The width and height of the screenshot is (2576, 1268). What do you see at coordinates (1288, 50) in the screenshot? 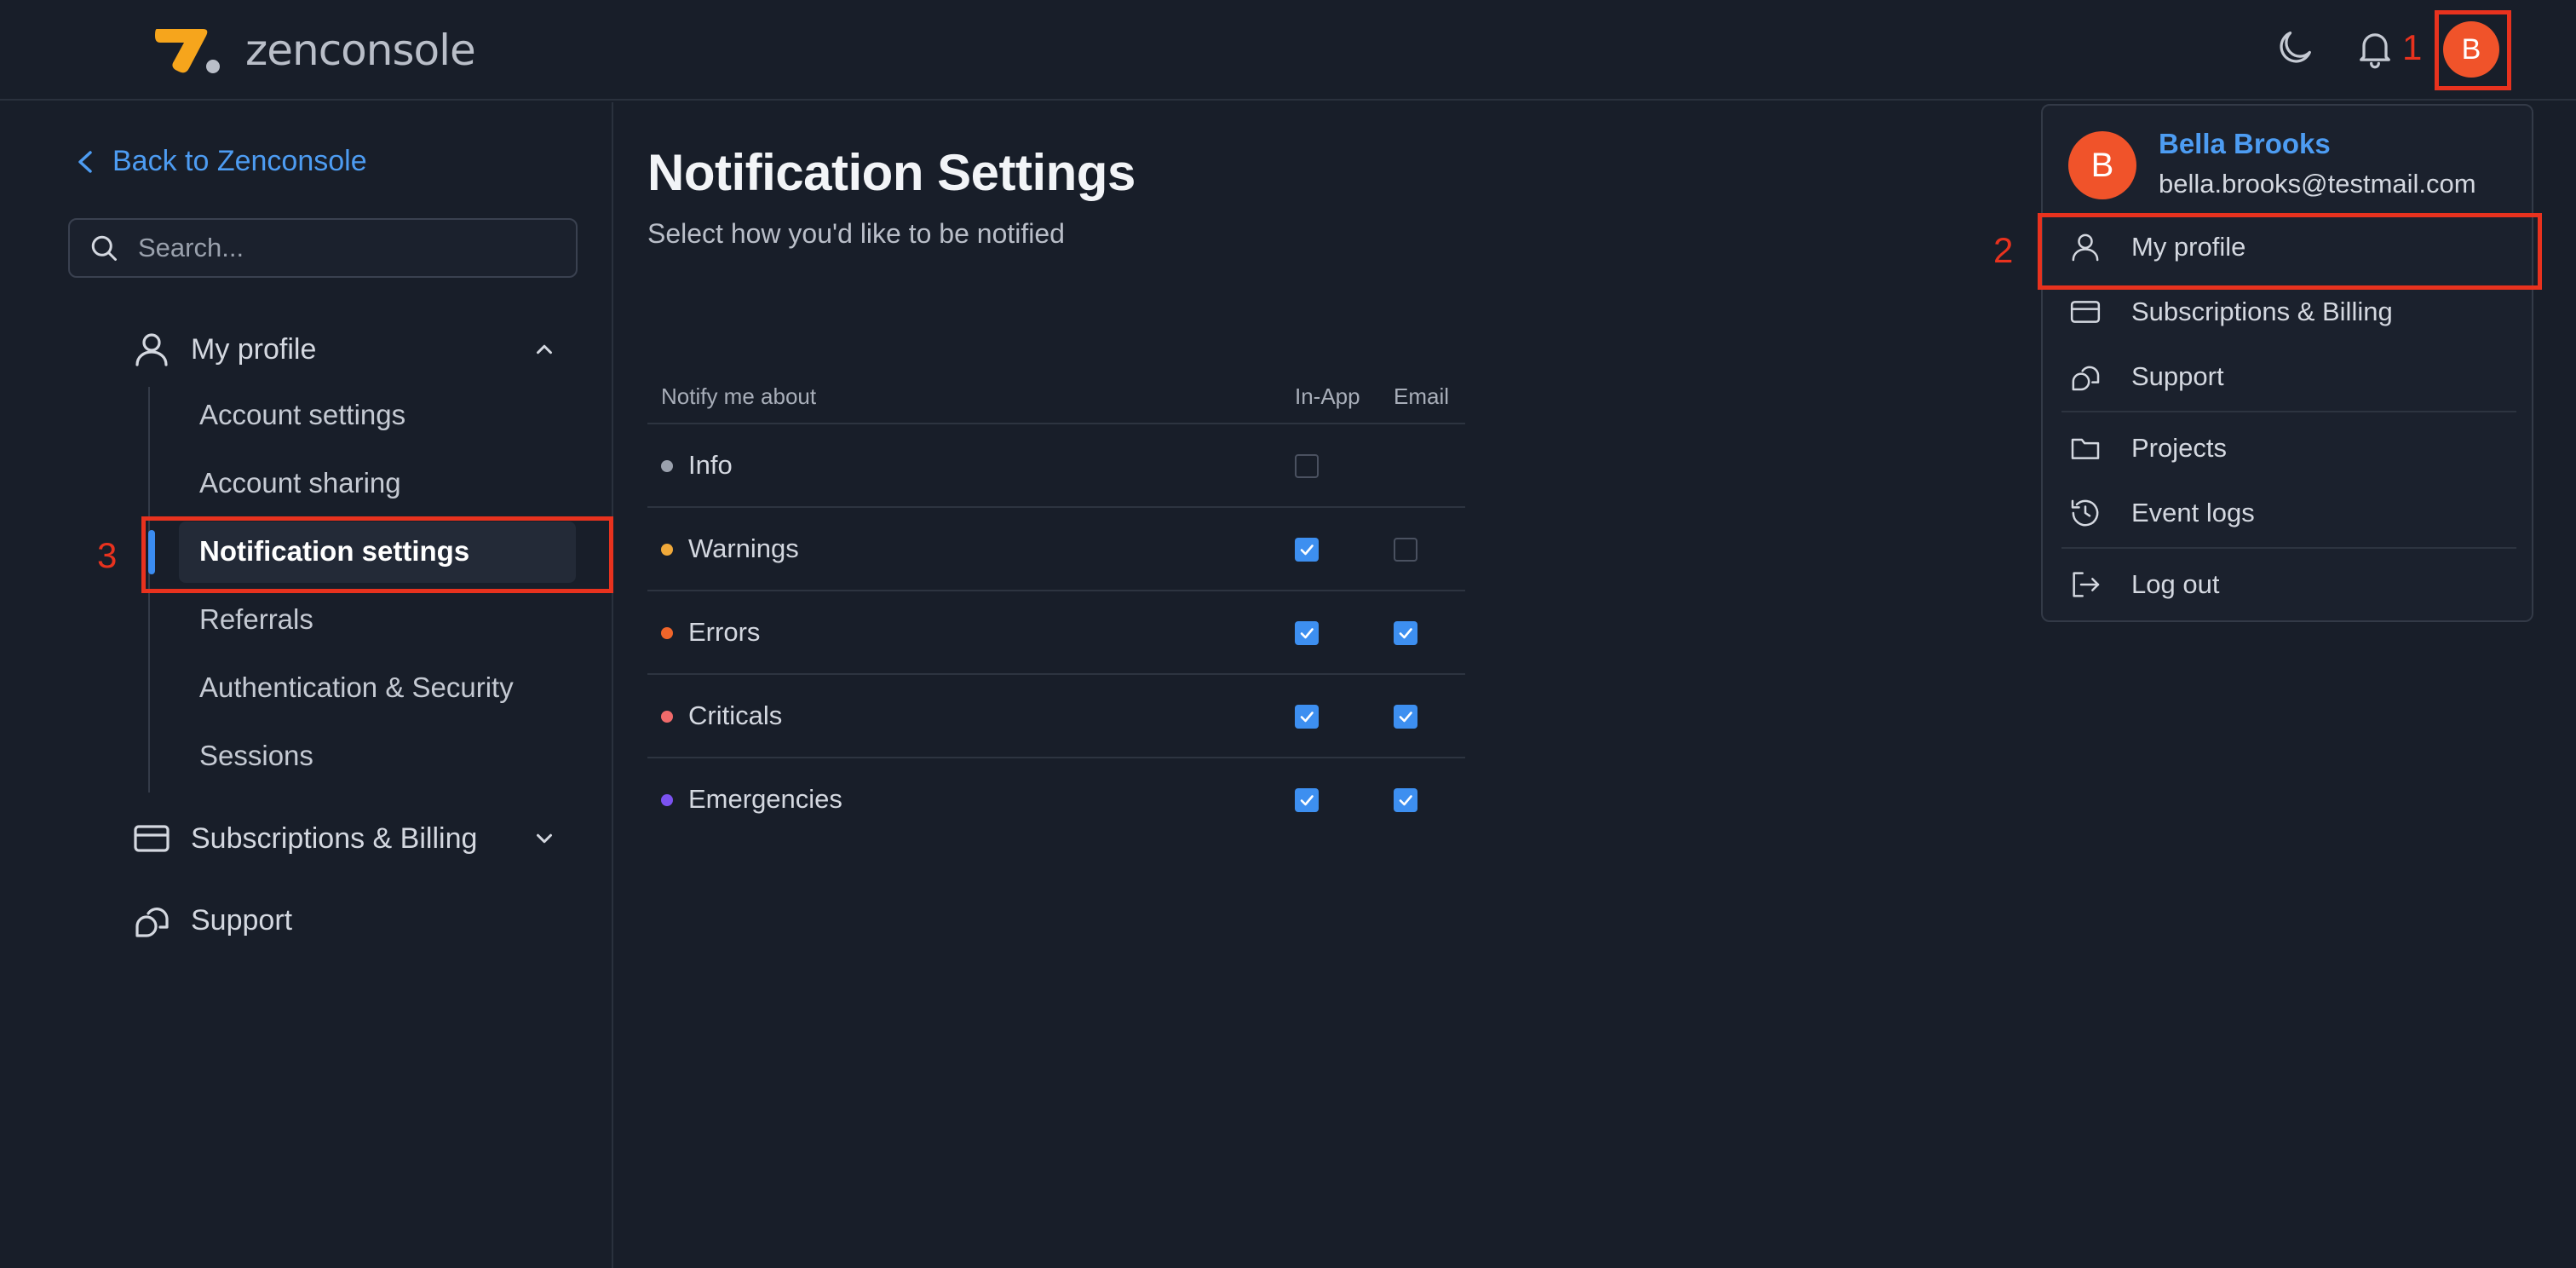
I see `top-bar: zenconsole 1 B` at bounding box center [1288, 50].